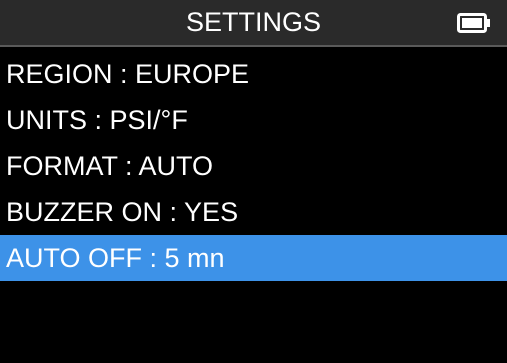 This screenshot has height=363, width=507. Describe the element at coordinates (253, 74) in the screenshot. I see `menu-item-region: REGION : EUROPE` at that location.